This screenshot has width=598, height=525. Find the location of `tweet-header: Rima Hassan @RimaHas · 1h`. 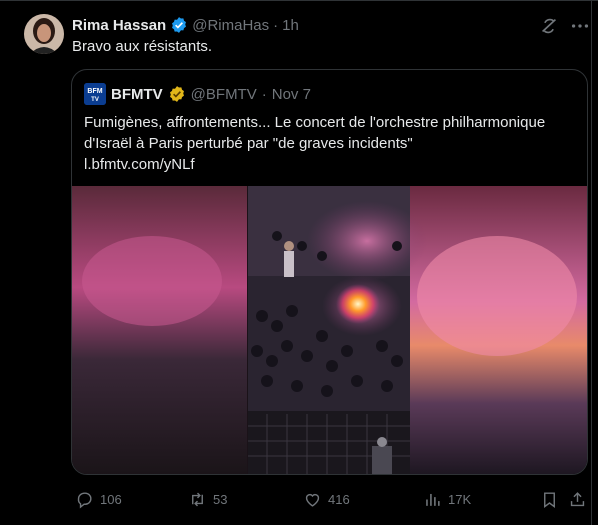

tweet-header: Rima Hassan @RimaHas · 1h is located at coordinates (185, 25).